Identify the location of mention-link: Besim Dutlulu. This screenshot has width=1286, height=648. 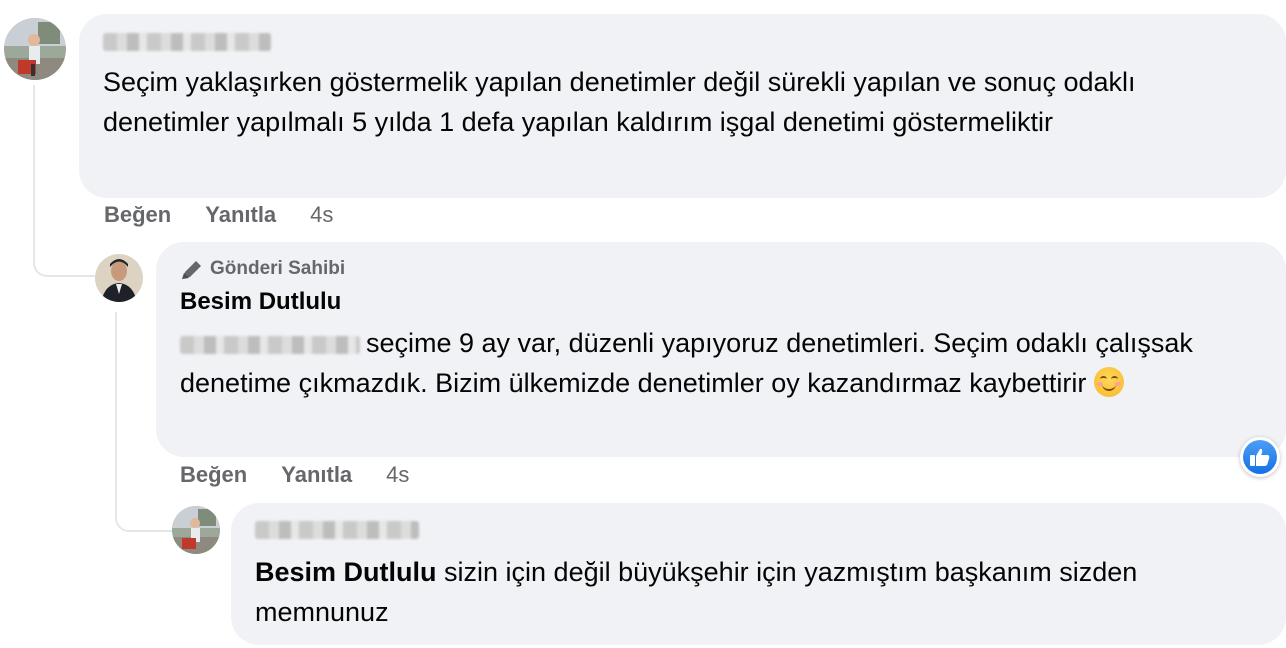
(346, 572).